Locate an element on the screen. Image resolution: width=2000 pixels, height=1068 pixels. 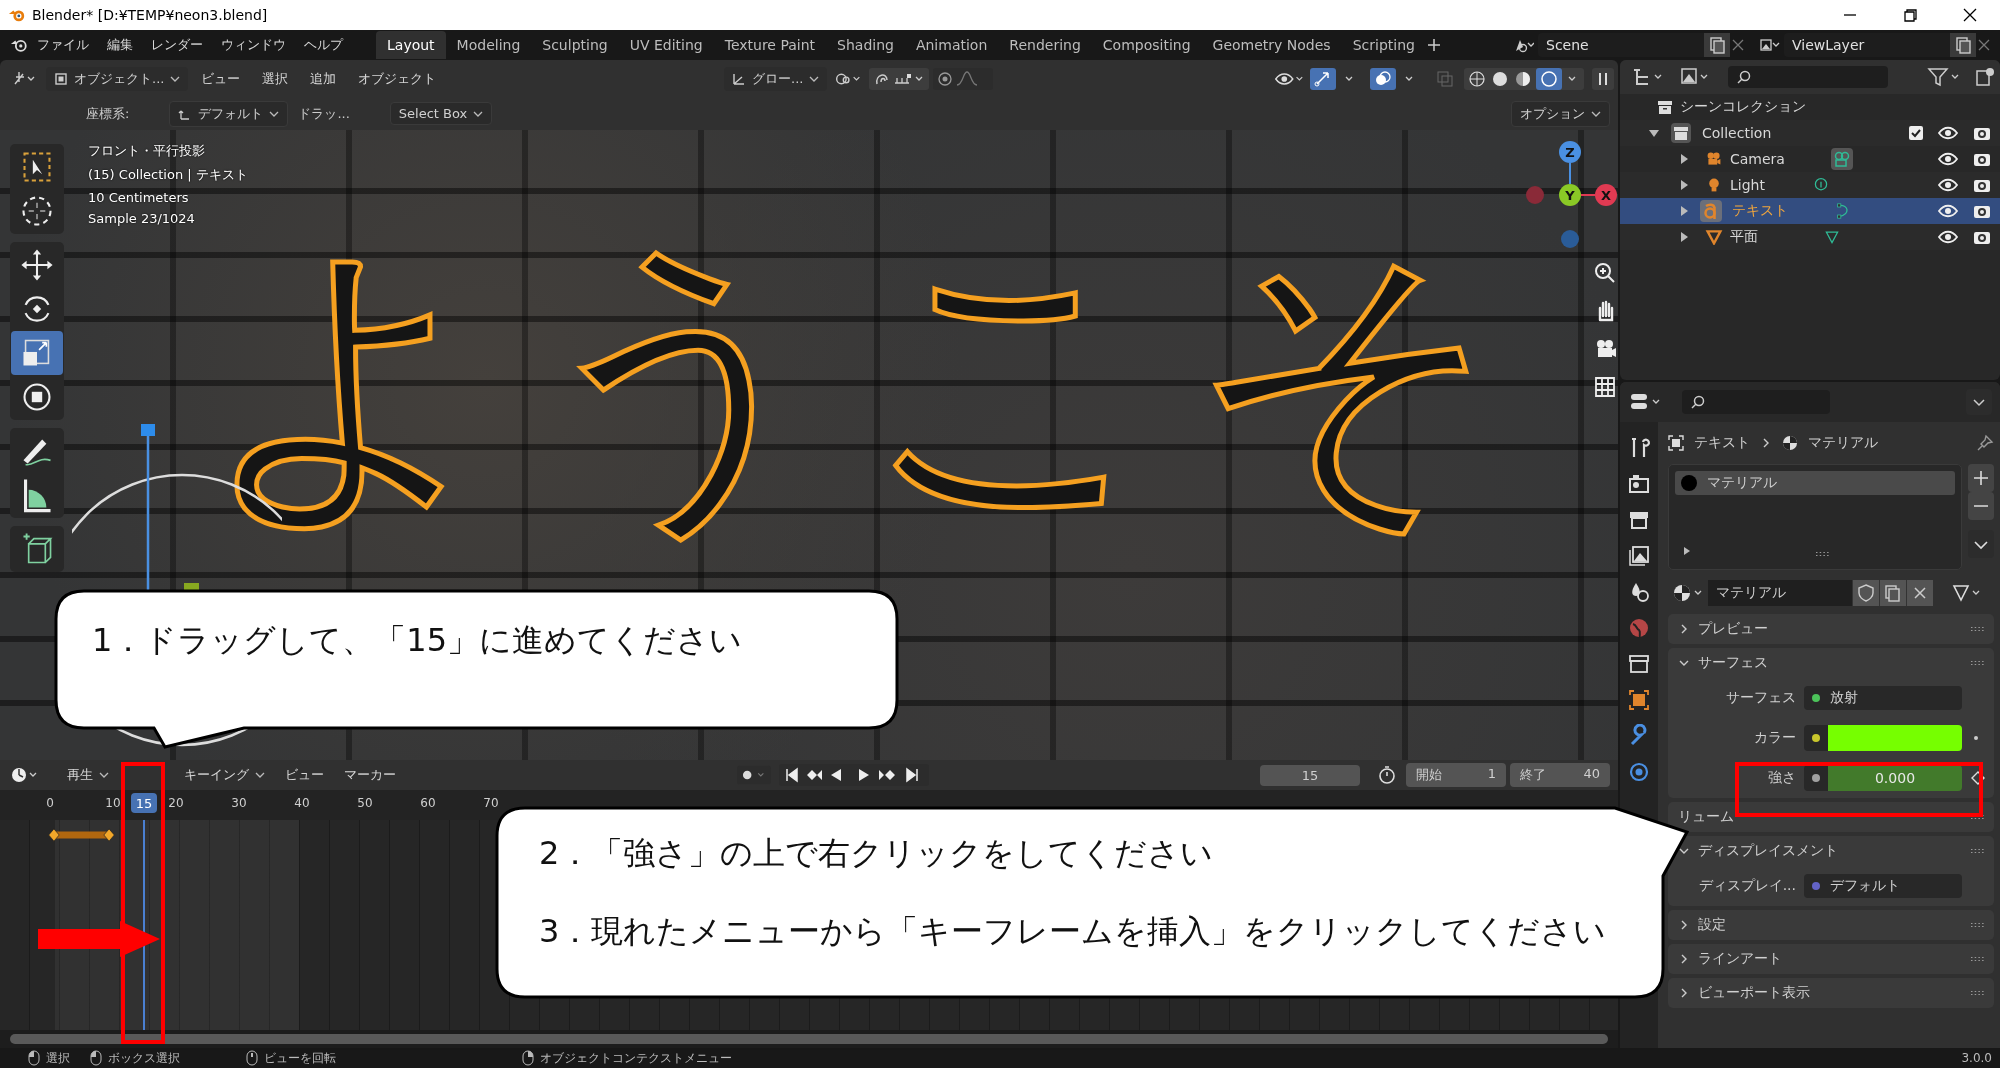
panel-title: プレビュー is located at coordinates (1733, 629).